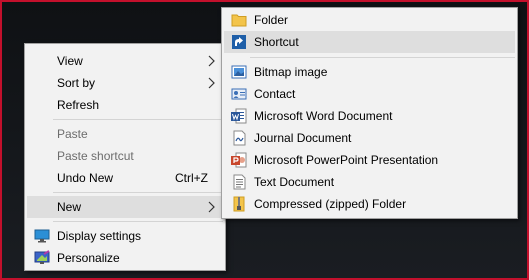 The height and width of the screenshot is (280, 529). I want to click on word-document-icon, so click(239, 116).